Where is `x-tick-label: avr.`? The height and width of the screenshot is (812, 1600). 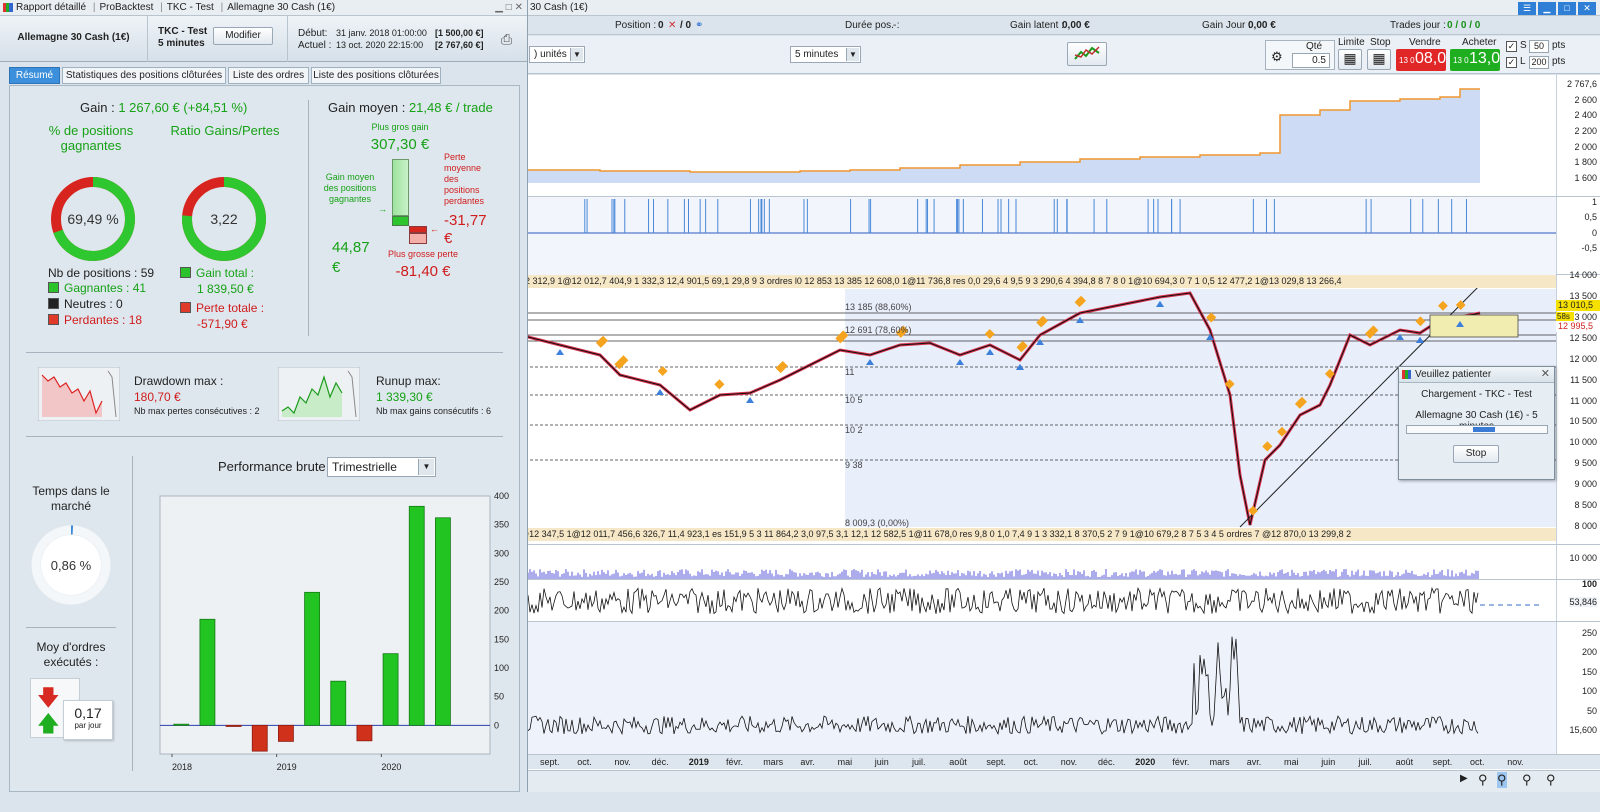 x-tick-label: avr. is located at coordinates (1254, 762).